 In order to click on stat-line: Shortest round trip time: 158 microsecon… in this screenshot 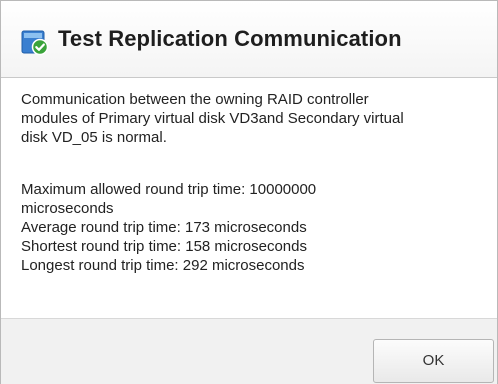, I will do `click(164, 246)`.